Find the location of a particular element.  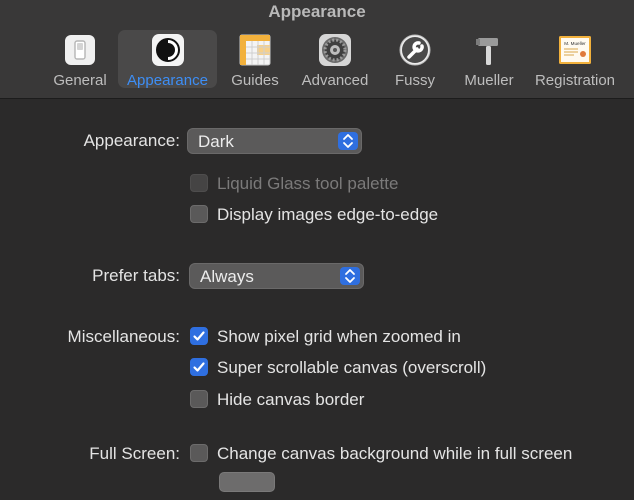

overscroll-label: Super scrollable canvas (overscroll) is located at coordinates (352, 367).